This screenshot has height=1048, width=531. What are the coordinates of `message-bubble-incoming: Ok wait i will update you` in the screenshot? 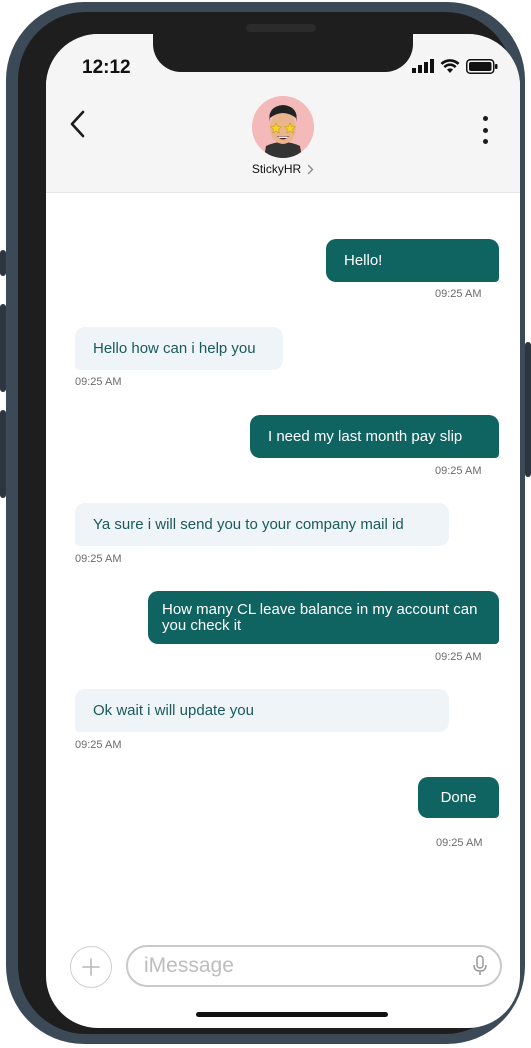 It's located at (262, 710).